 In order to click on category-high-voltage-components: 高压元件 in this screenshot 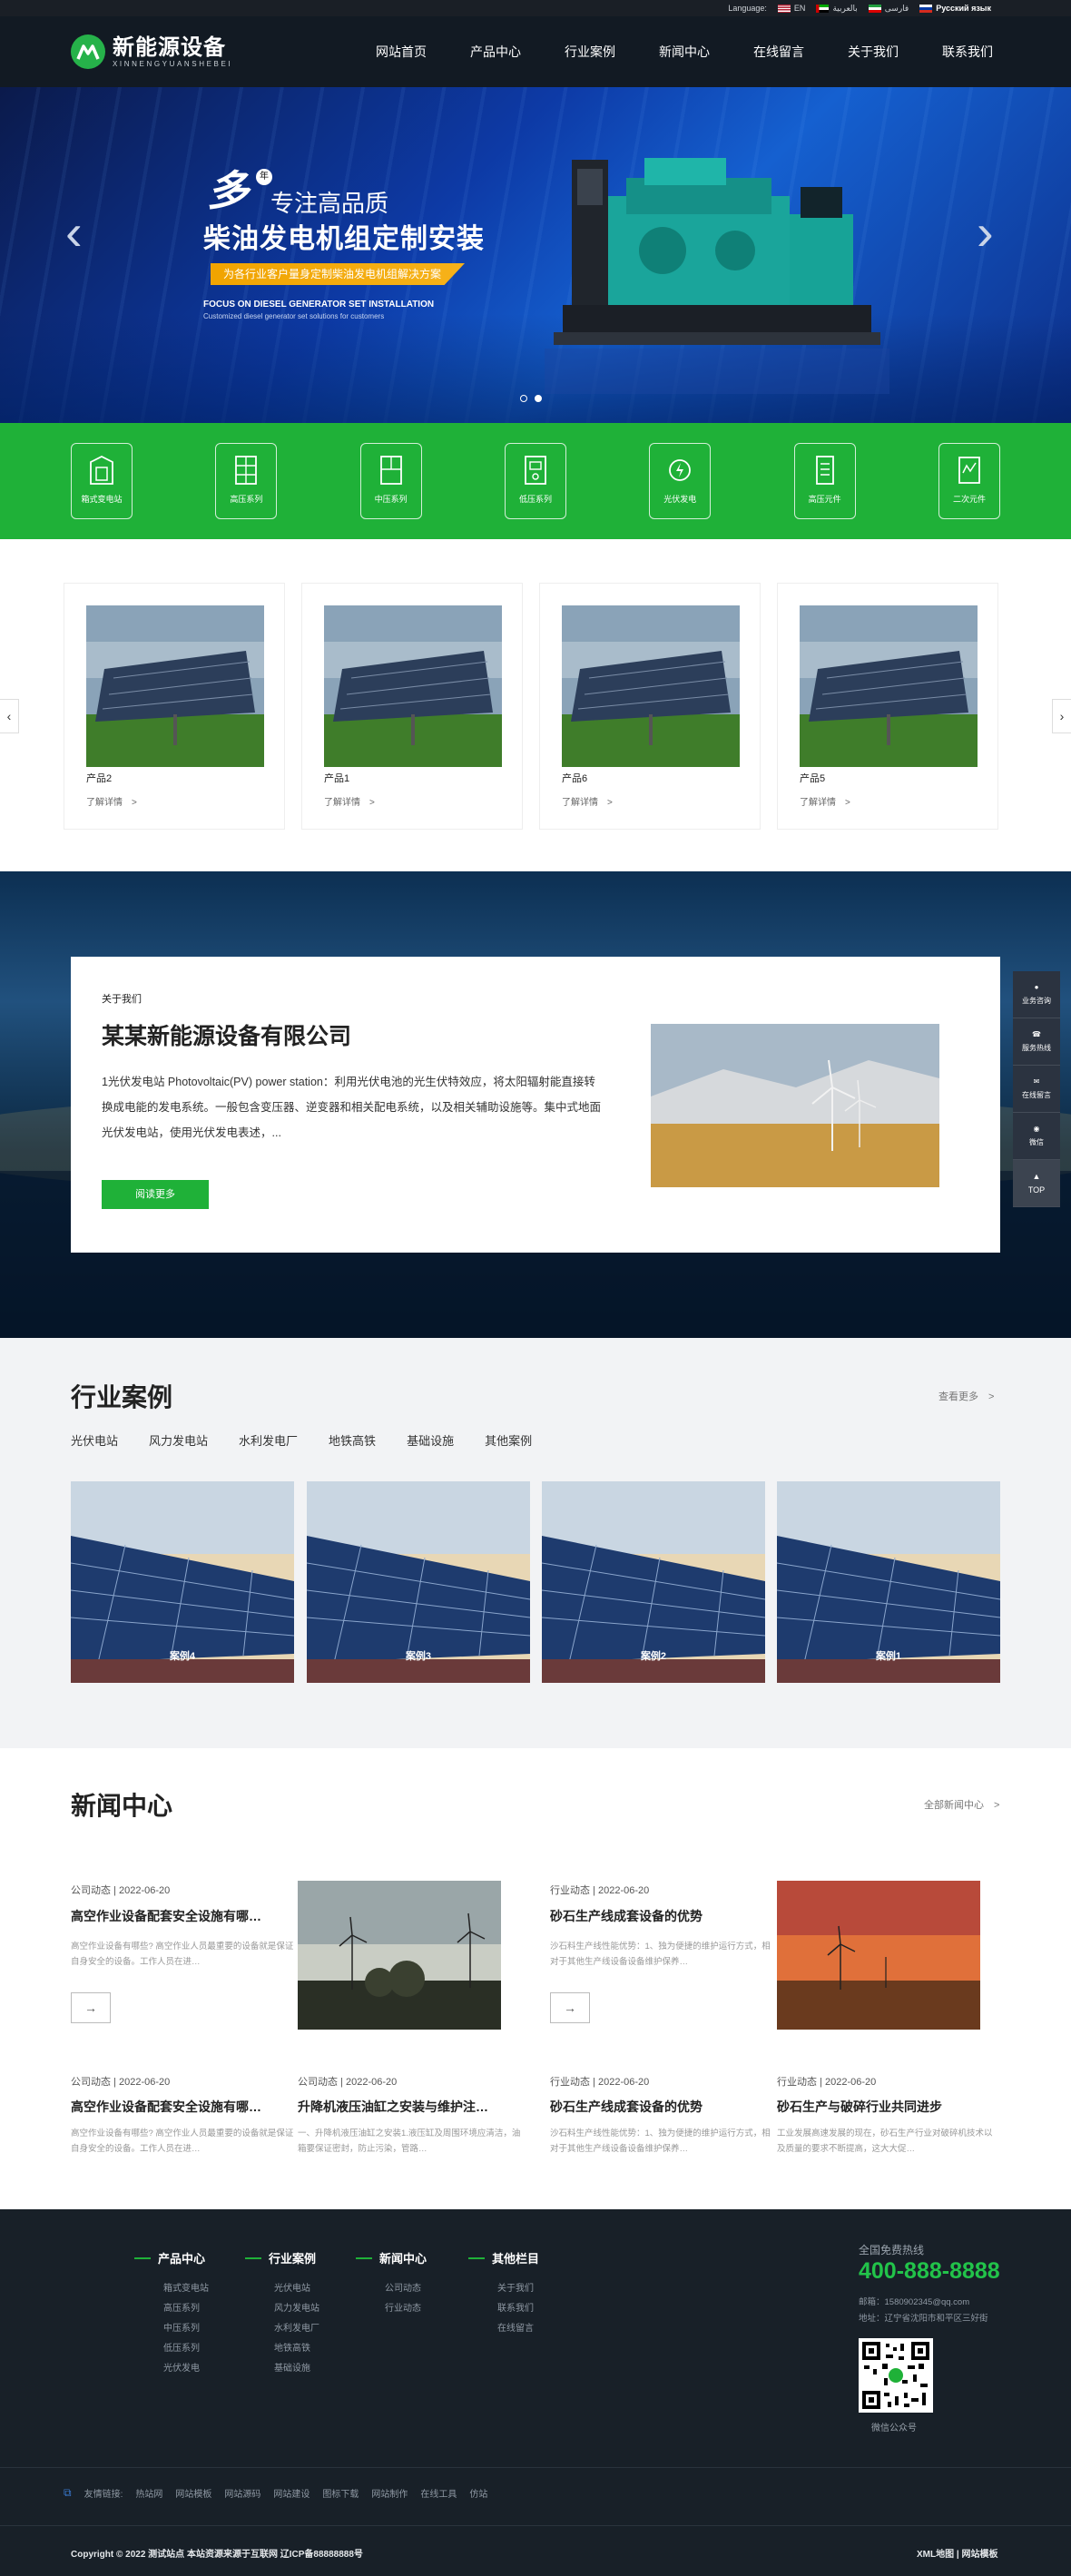, I will do `click(824, 481)`.